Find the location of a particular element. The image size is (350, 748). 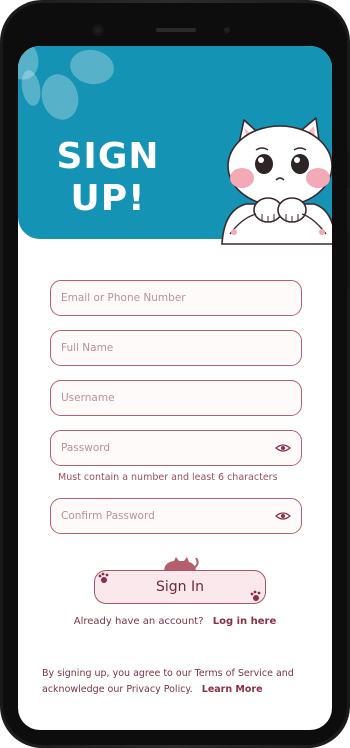

cat-mascot-icon is located at coordinates (276, 181).